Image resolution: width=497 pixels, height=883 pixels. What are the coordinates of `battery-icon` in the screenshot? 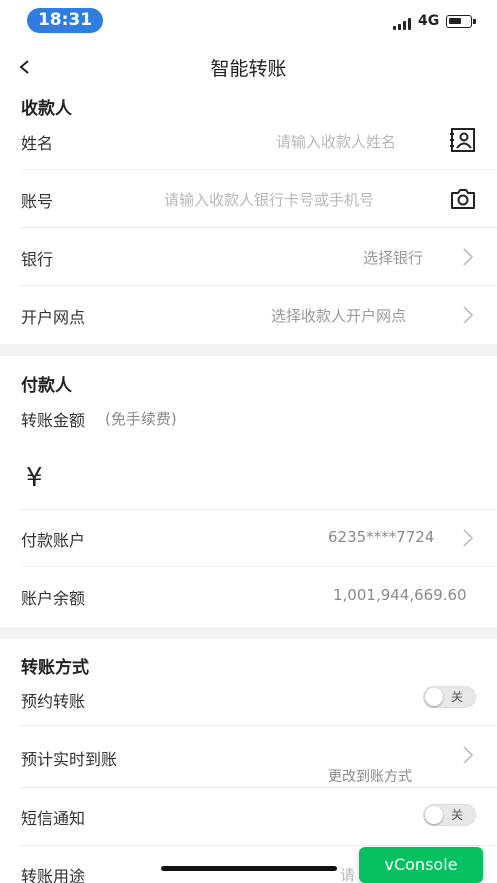 It's located at (461, 21).